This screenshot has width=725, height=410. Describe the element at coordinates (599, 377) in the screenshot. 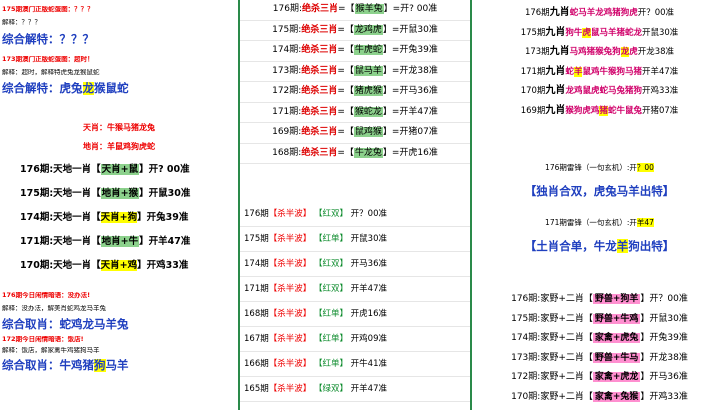

I see `table-row: 172期:家野+二肖【 家禽+虎龙 】开马36准` at that location.